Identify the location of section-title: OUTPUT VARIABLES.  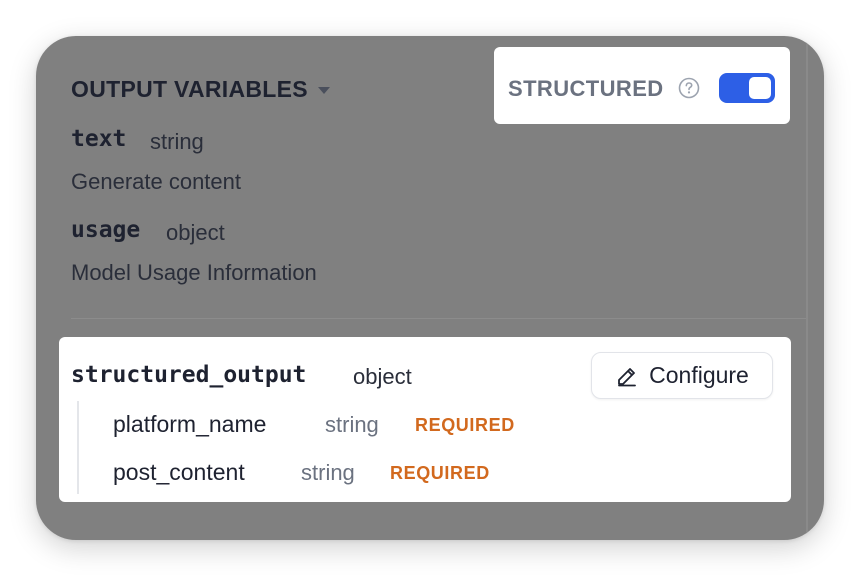
(189, 89).